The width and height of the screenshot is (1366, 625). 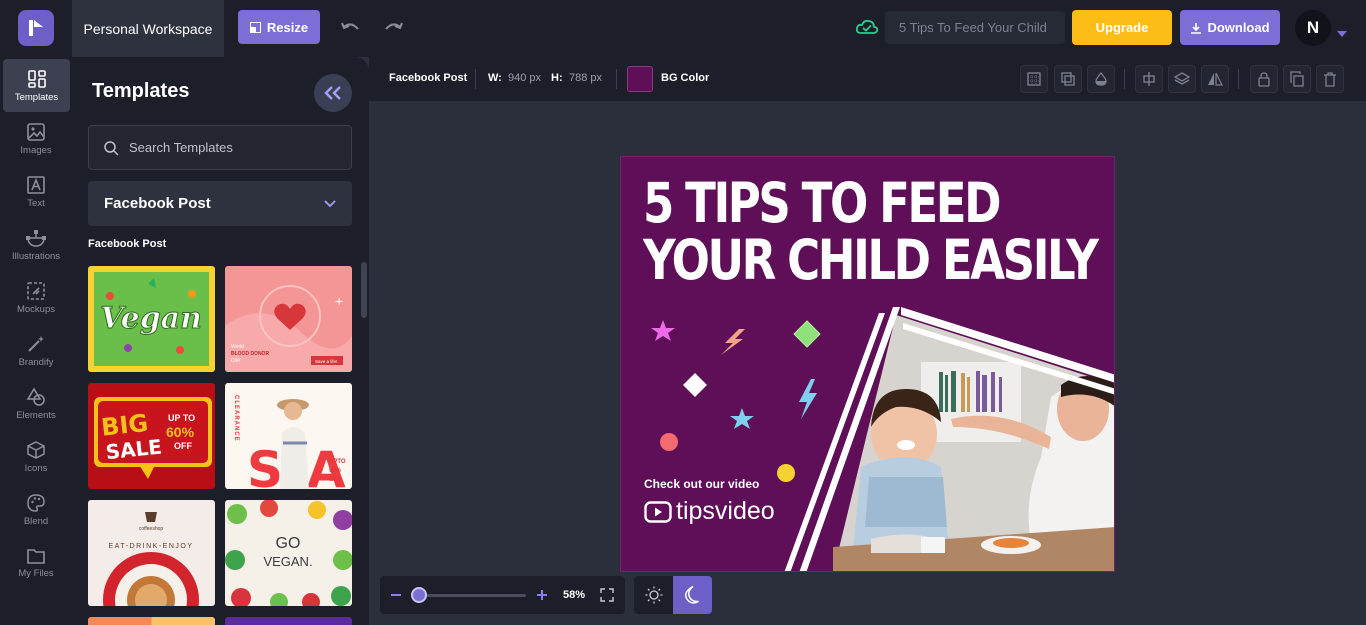 I want to click on logo-icon, so click(x=36, y=28).